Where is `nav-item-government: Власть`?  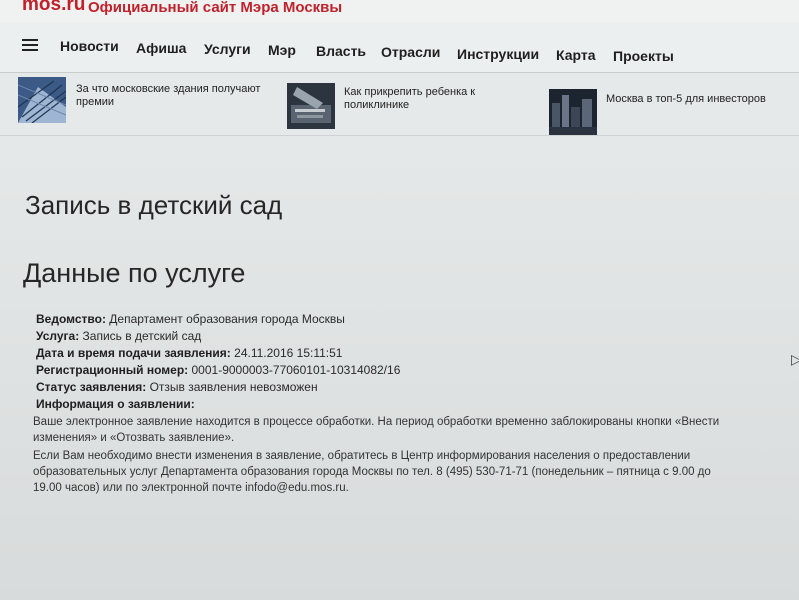 nav-item-government: Власть is located at coordinates (341, 51).